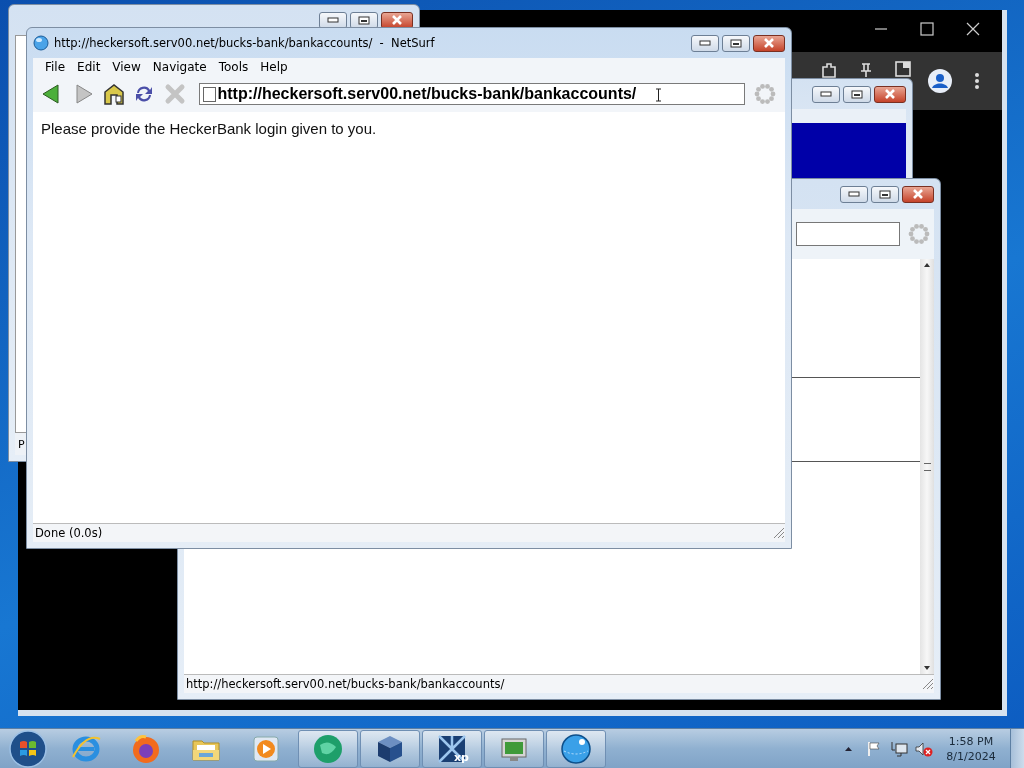 This screenshot has height=768, width=1024. I want to click on status-text: http://heckersoft.serv00.net/bucks-bank/bankaccounts/, so click(346, 684).